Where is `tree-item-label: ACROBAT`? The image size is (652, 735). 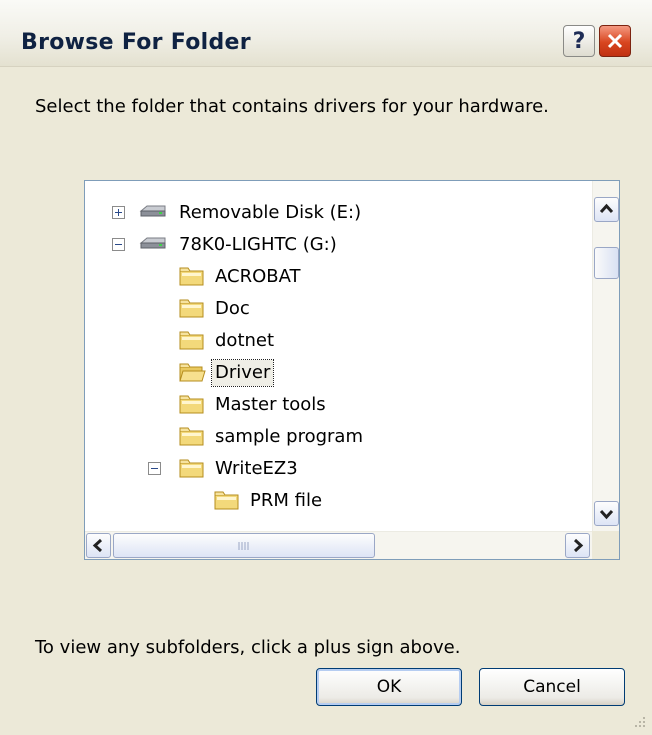 tree-item-label: ACROBAT is located at coordinates (258, 276).